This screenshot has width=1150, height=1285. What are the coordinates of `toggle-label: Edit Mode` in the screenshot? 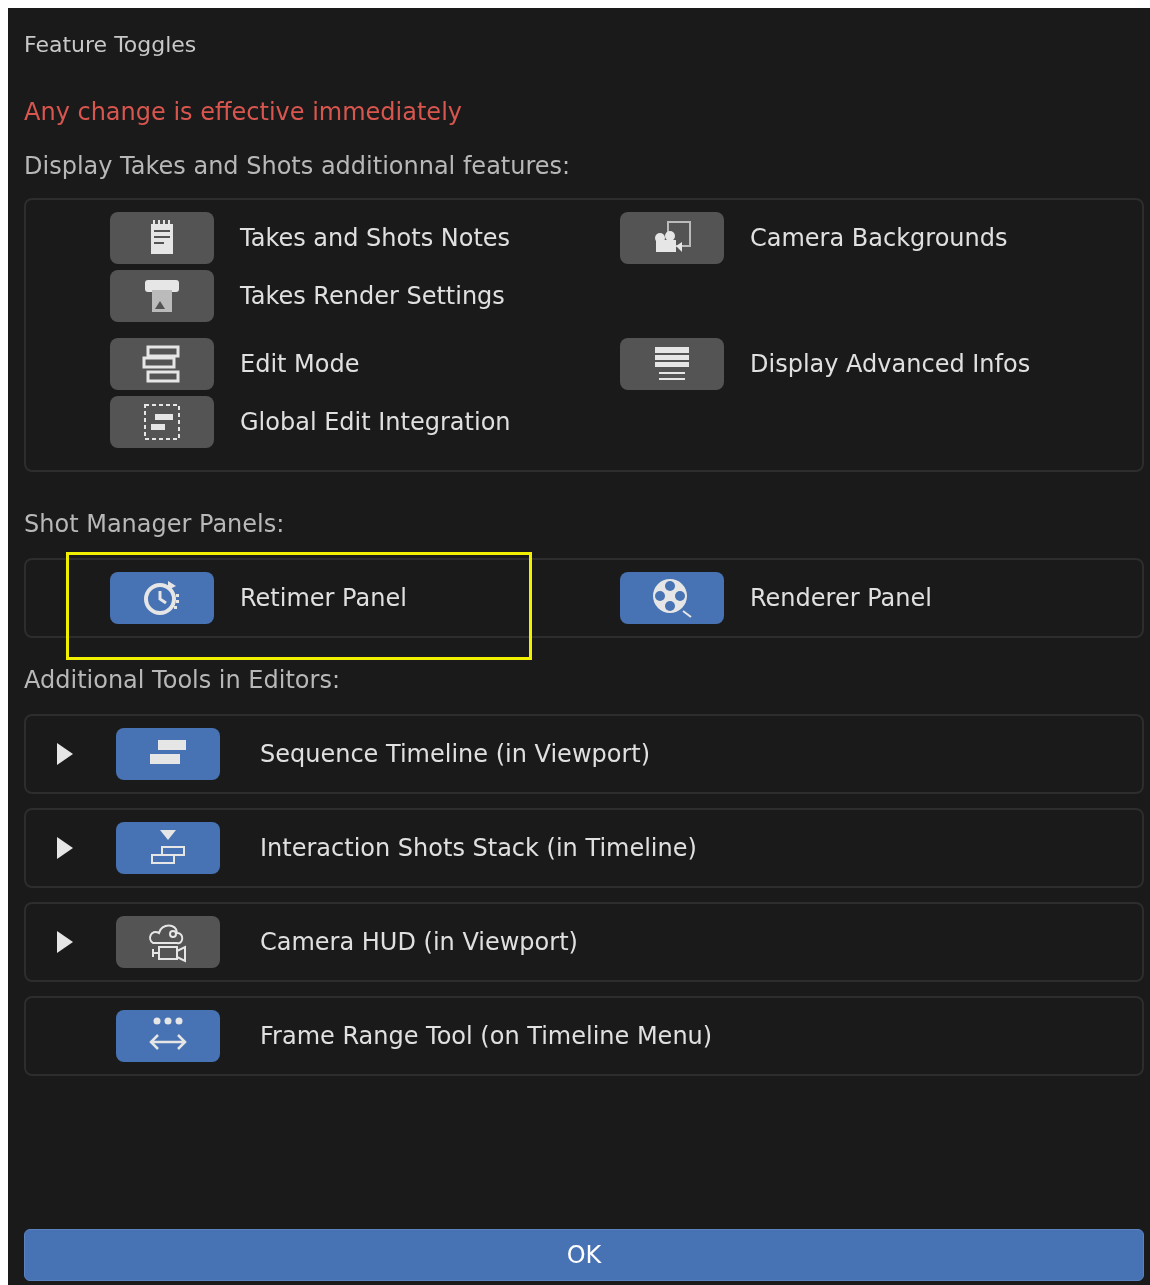 It's located at (300, 364).